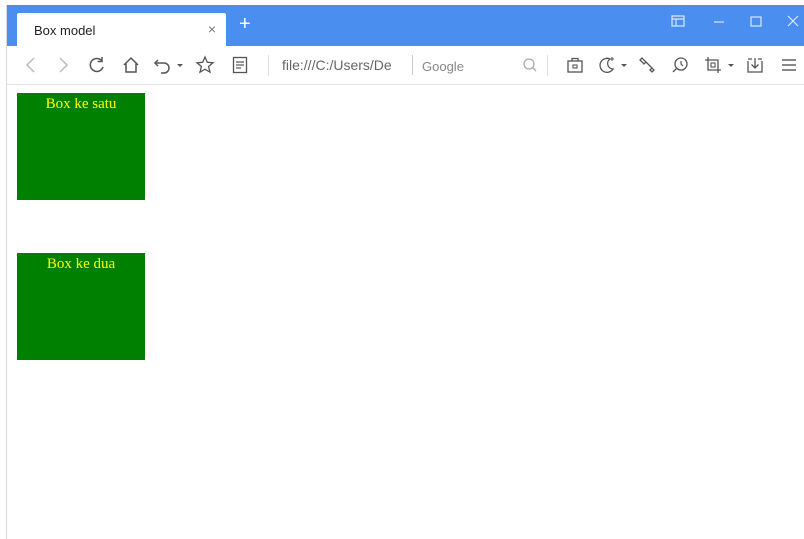  Describe the element at coordinates (212, 29) in the screenshot. I see `tab-close-icon: ×` at that location.